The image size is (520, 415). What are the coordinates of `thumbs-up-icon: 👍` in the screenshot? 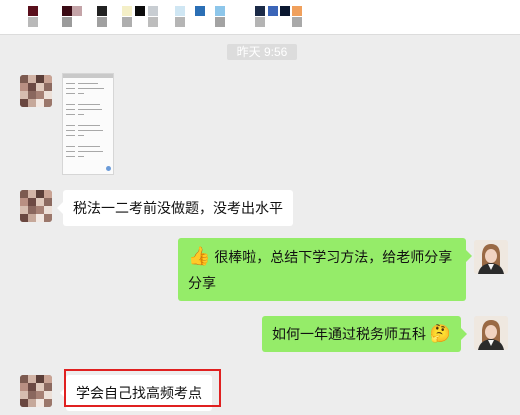 It's located at (199, 256).